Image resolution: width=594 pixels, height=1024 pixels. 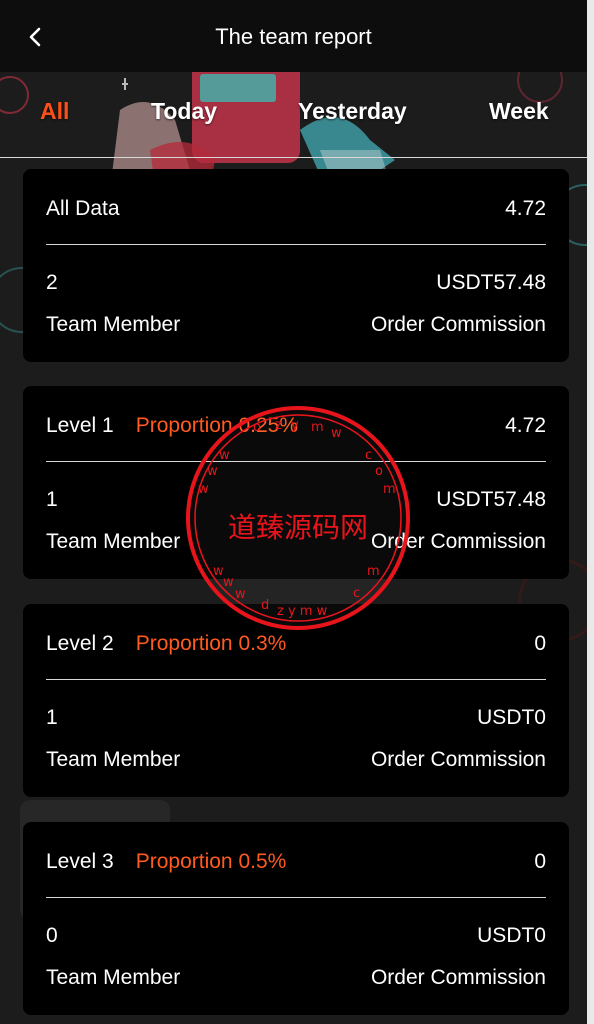 What do you see at coordinates (216, 425) in the screenshot?
I see `proportion-text: Proportion 0.25%` at bounding box center [216, 425].